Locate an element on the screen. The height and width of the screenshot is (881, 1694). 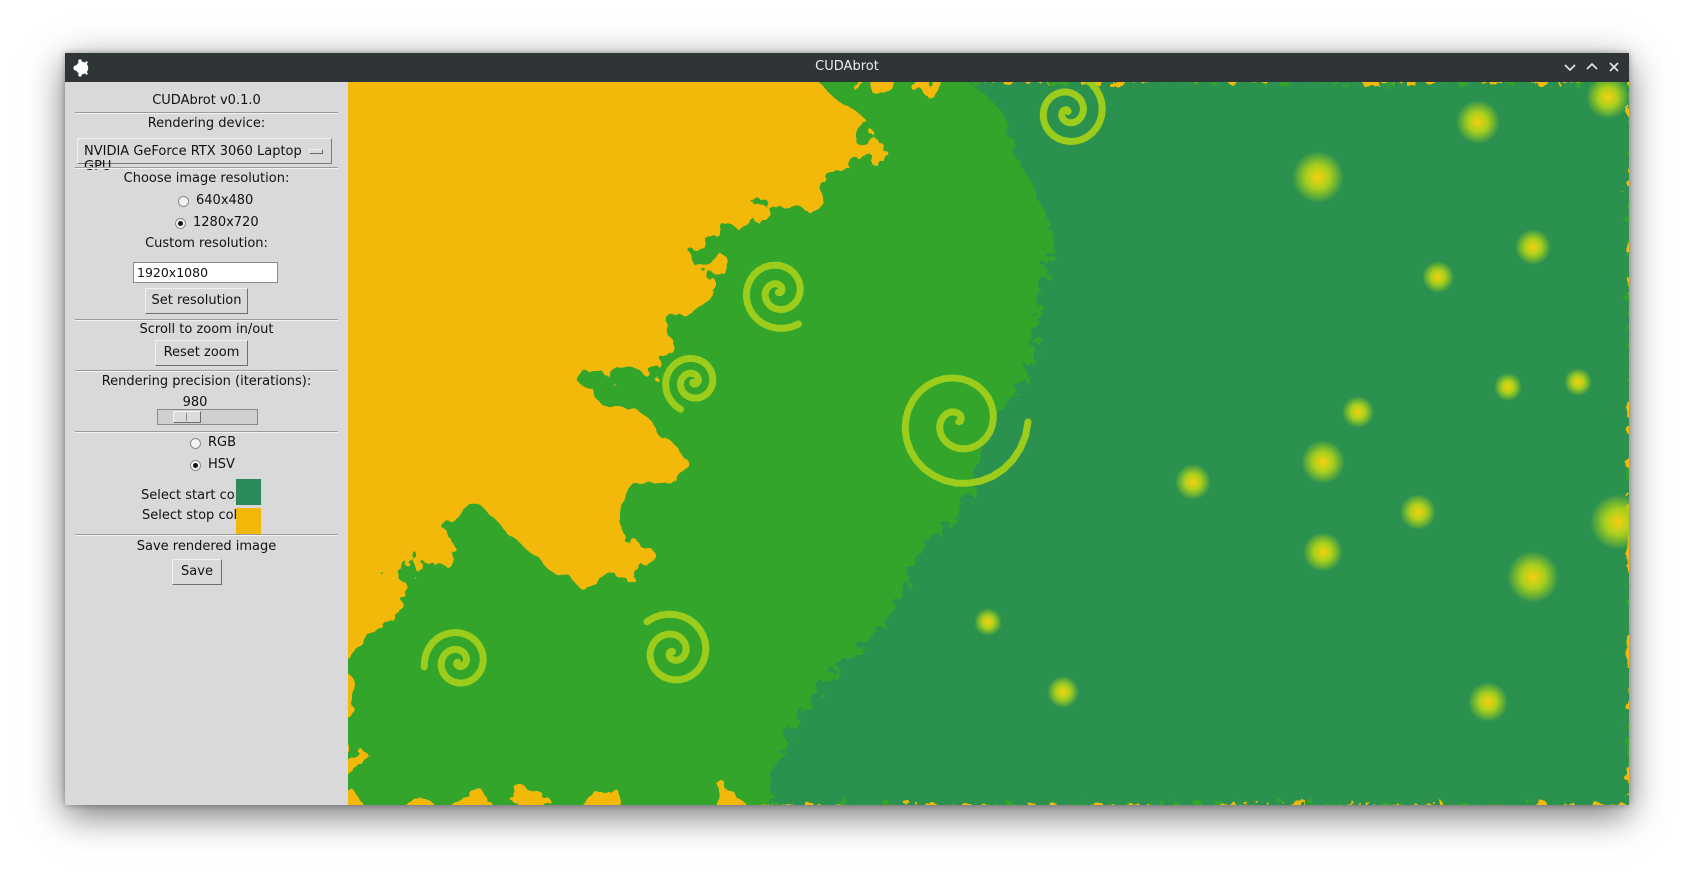
precision-value: 980 is located at coordinates (195, 402).